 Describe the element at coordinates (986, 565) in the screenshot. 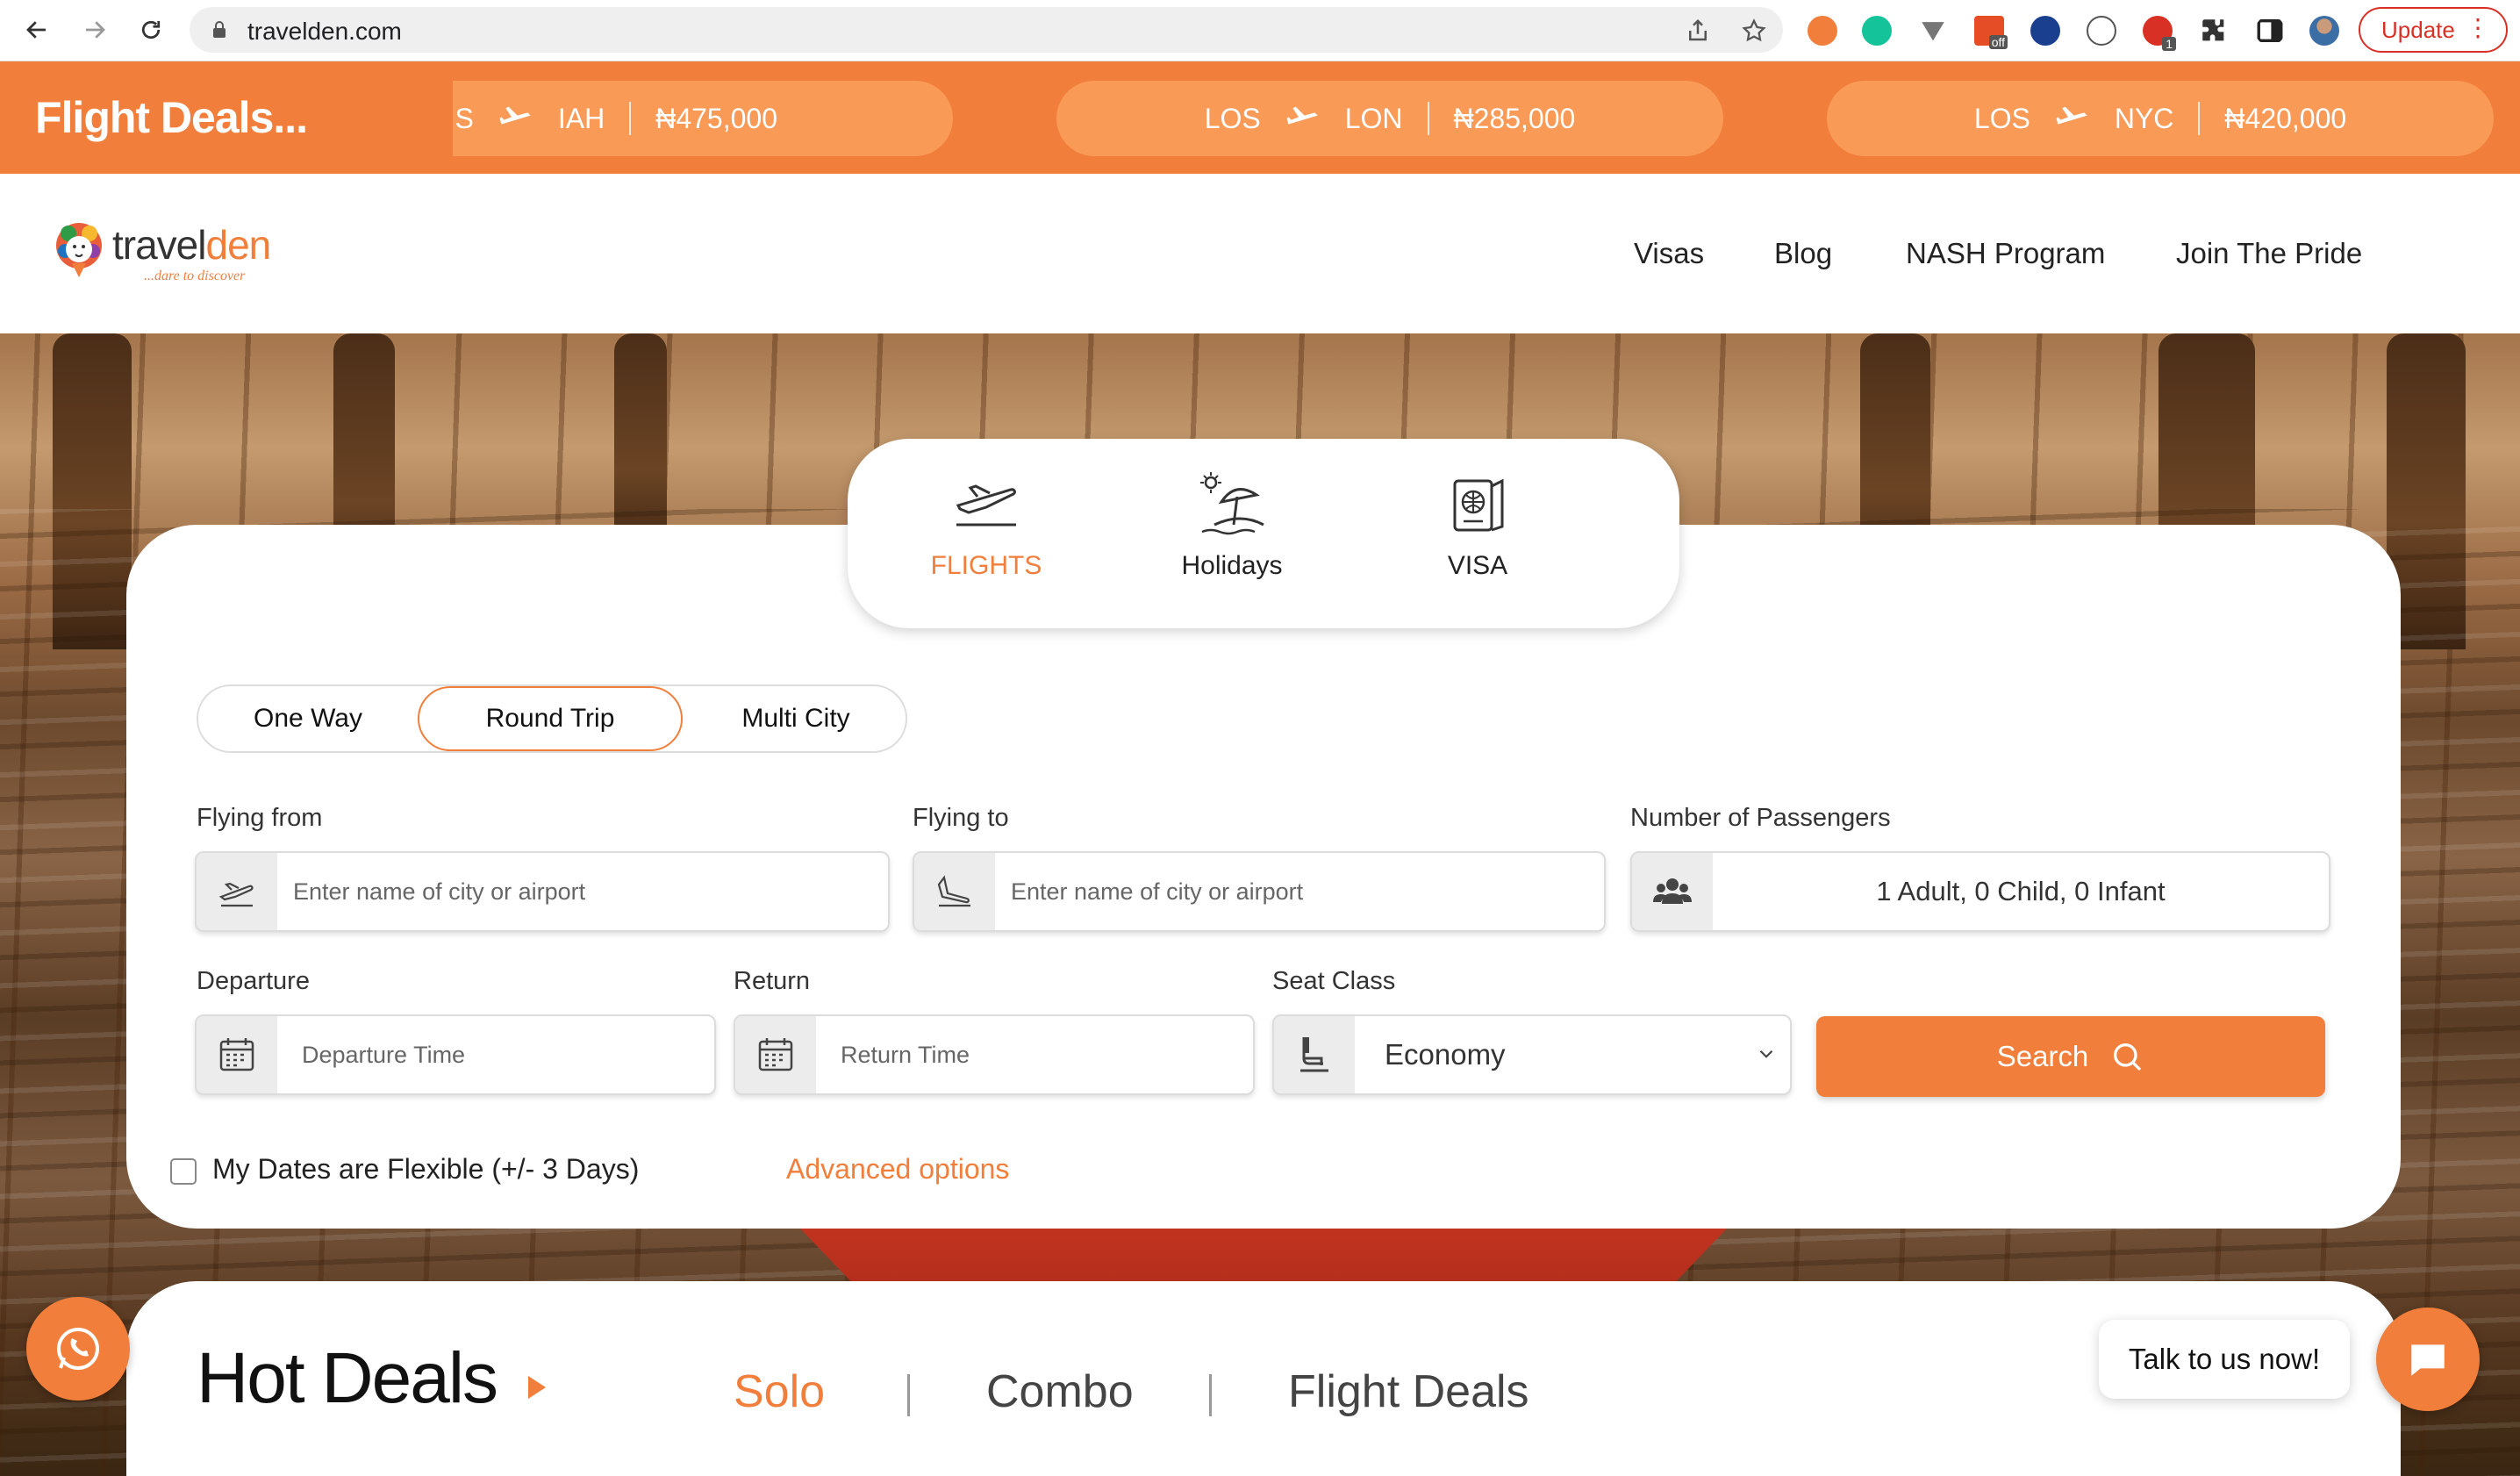

I see `tab-flights-label: FLIGHTS` at that location.